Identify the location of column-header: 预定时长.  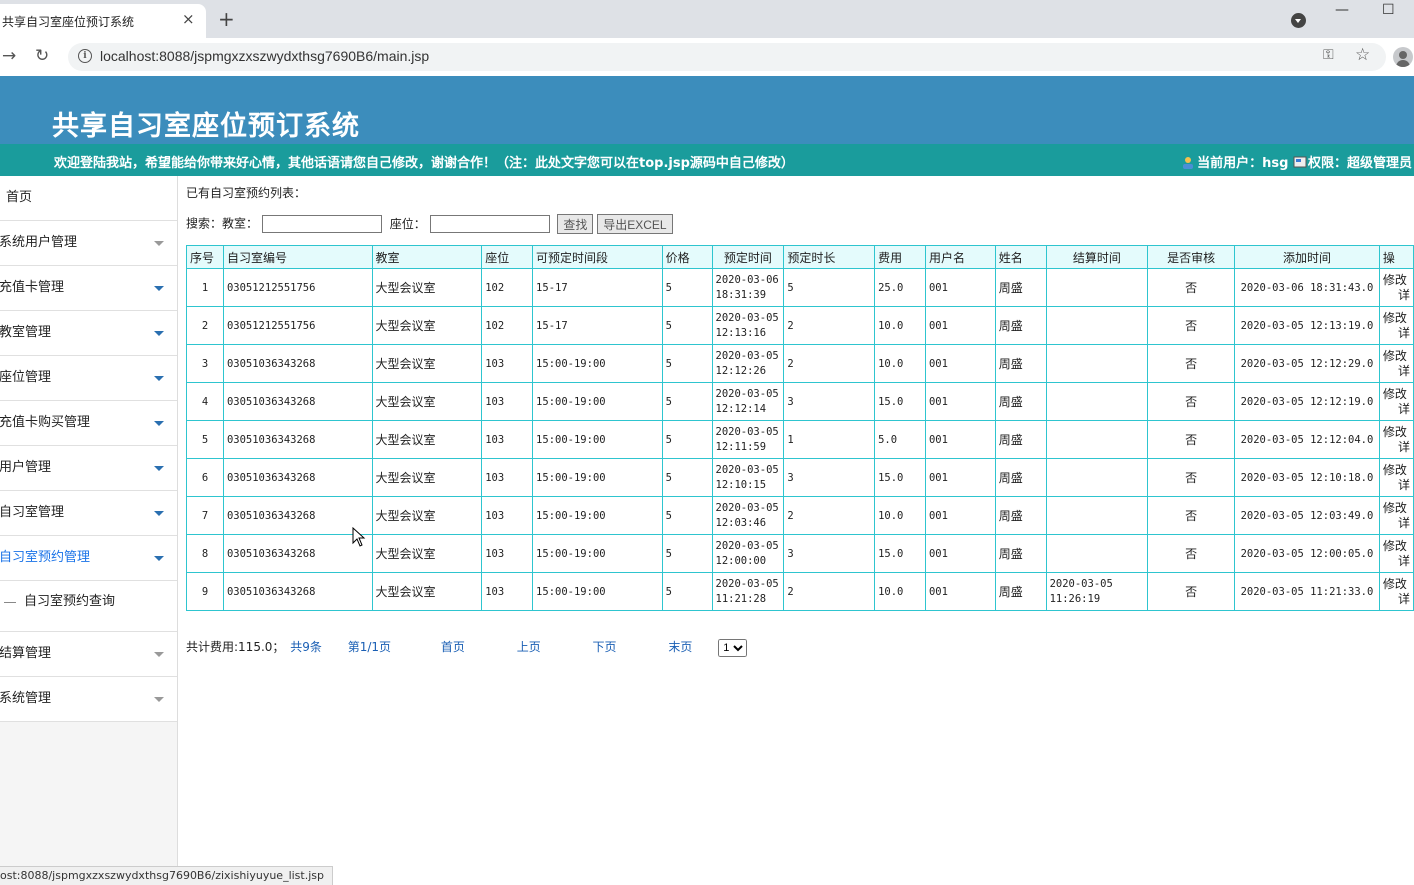
(829, 257).